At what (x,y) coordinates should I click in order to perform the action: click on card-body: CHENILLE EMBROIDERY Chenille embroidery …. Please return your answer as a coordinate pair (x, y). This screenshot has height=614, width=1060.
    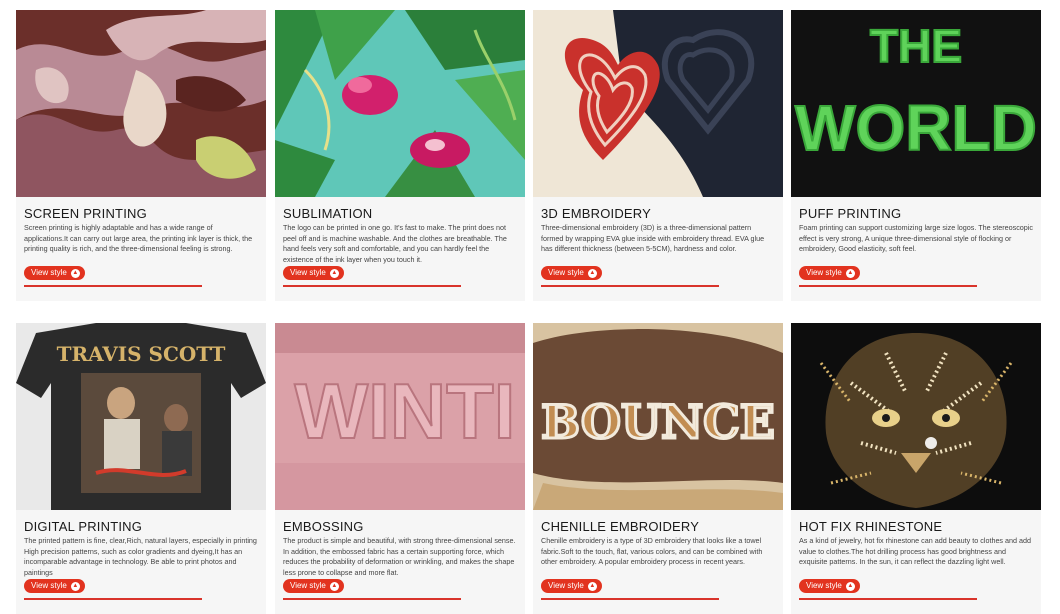
    Looking at the image, I should click on (658, 562).